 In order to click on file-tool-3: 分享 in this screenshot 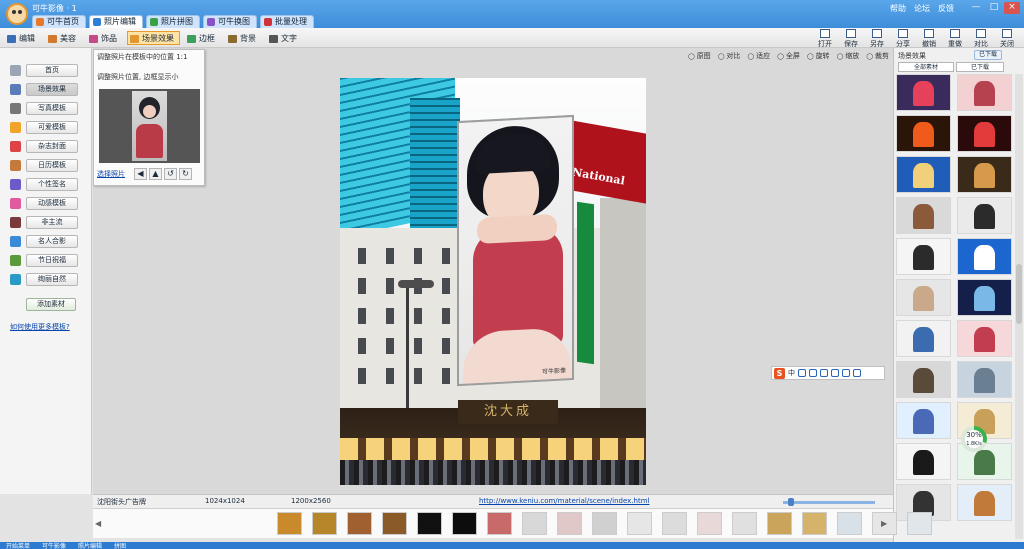, I will do `click(903, 38)`.